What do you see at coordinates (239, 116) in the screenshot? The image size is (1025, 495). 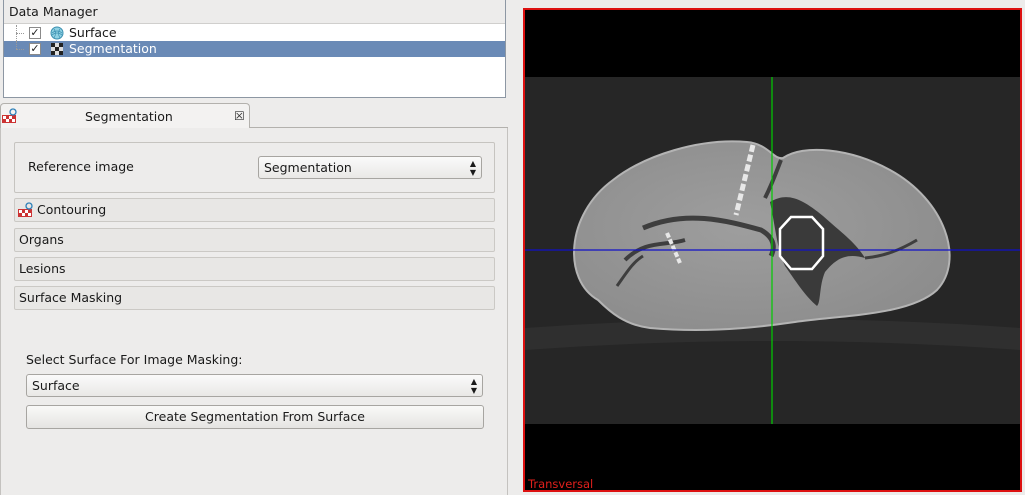 I see `close-icon: ☒` at bounding box center [239, 116].